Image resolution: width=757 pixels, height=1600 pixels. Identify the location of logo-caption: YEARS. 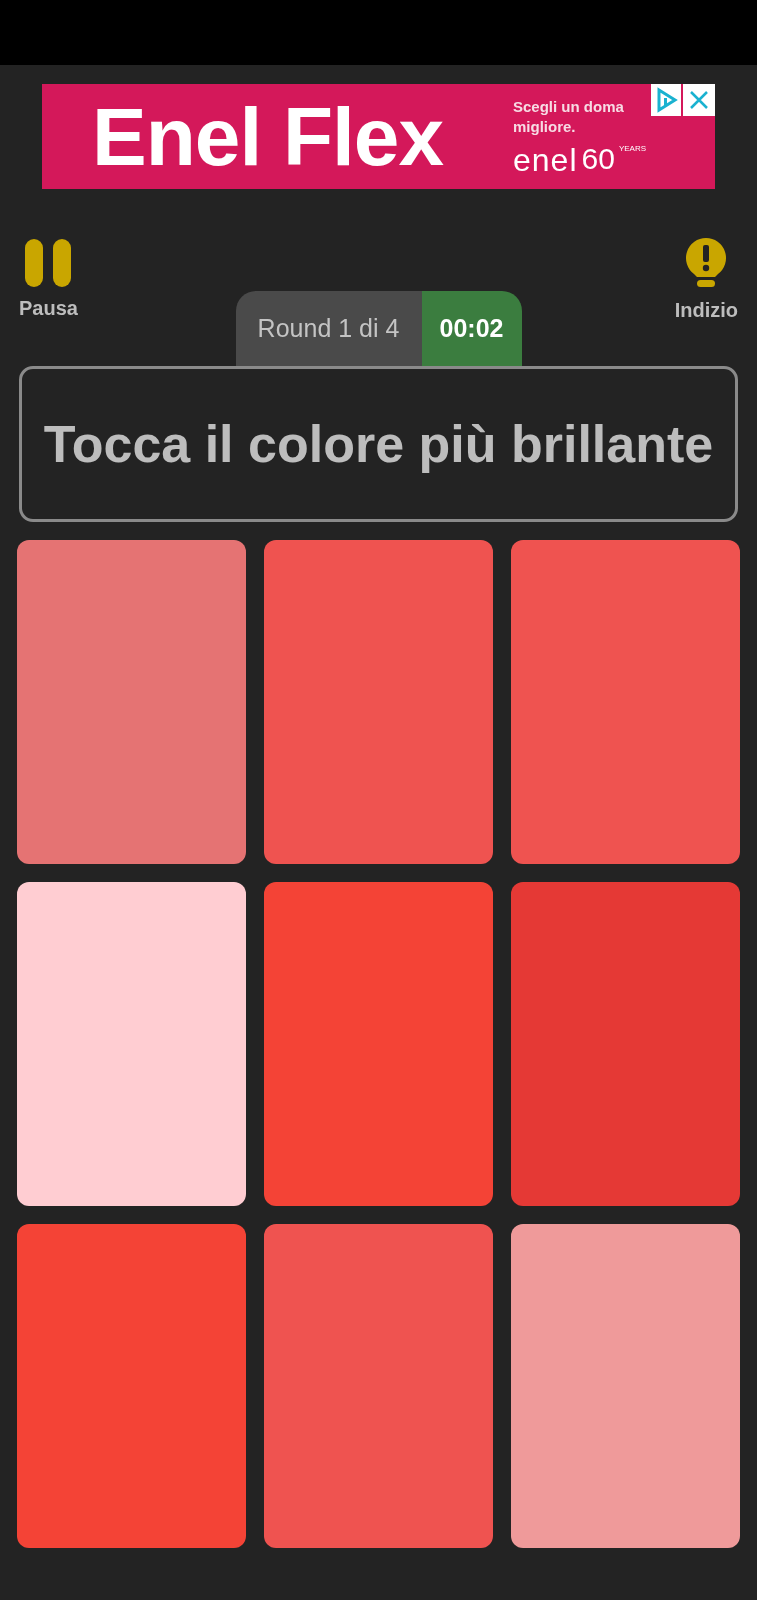
(632, 148).